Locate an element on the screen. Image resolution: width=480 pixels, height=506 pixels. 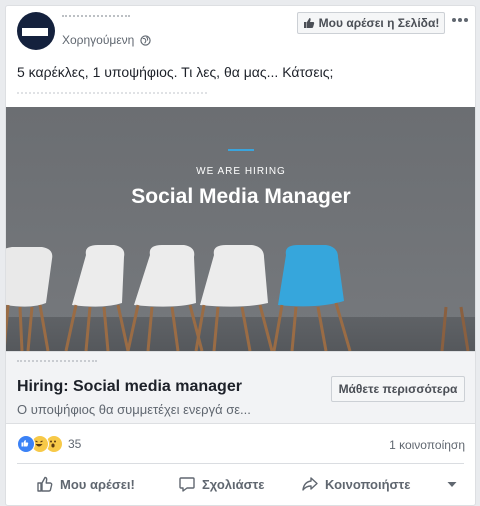
reaction-count: 35 is located at coordinates (75, 444).